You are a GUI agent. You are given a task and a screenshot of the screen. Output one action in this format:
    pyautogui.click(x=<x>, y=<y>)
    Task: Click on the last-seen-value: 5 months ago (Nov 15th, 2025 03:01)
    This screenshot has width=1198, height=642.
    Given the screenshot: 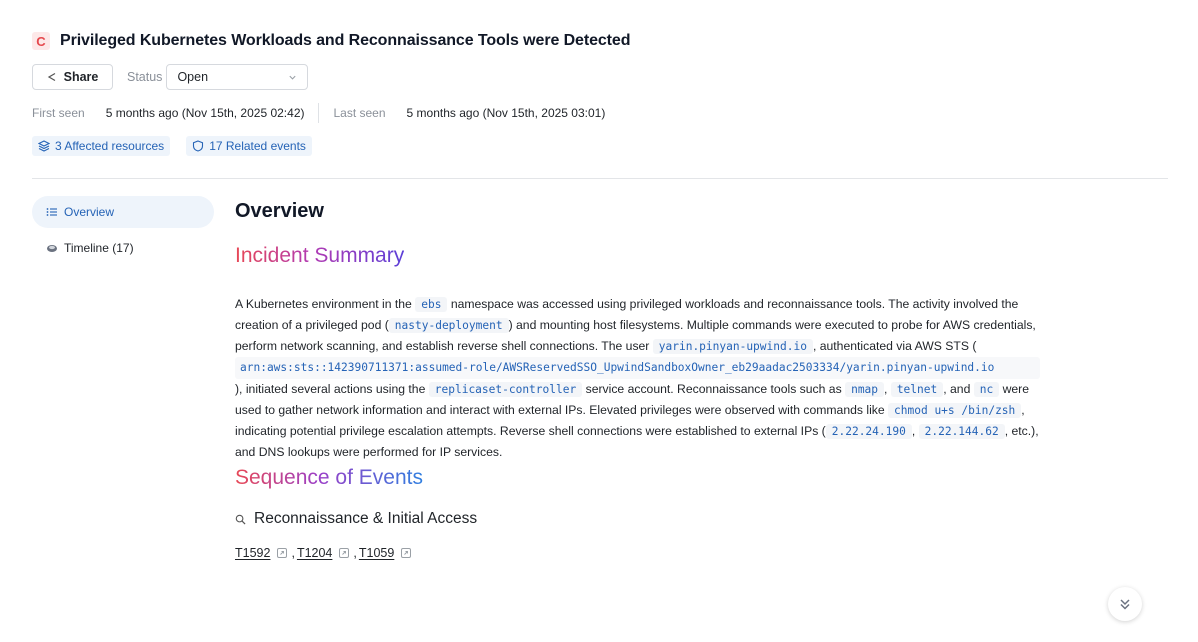 What is the action you would take?
    pyautogui.click(x=506, y=113)
    